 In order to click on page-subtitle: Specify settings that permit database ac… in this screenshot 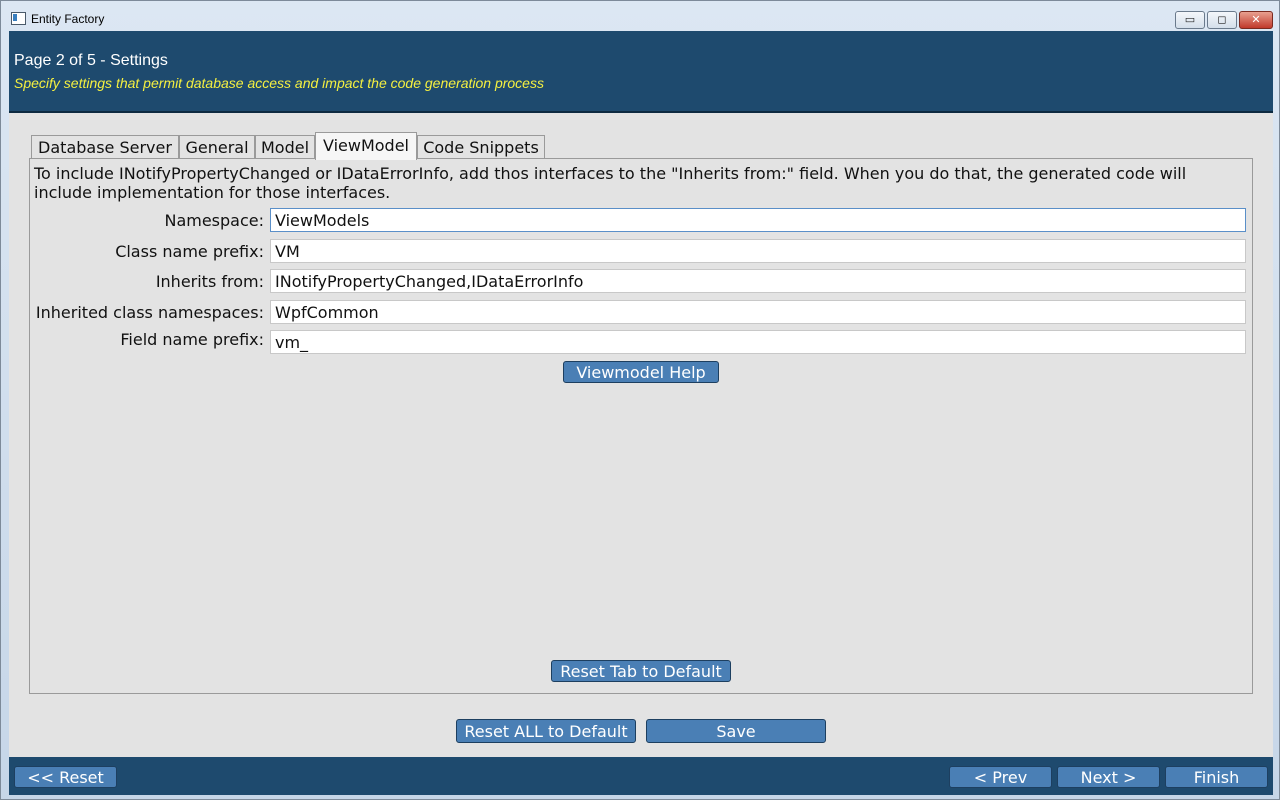, I will do `click(279, 83)`.